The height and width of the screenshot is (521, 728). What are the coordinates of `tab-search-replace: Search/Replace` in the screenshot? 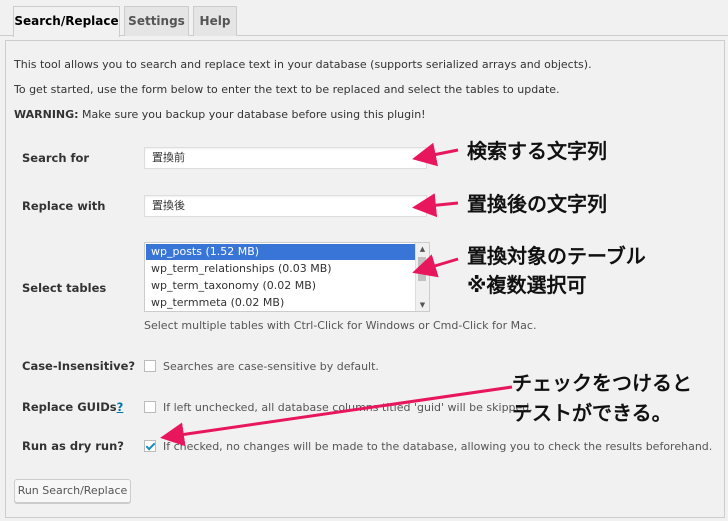 It's located at (66, 21).